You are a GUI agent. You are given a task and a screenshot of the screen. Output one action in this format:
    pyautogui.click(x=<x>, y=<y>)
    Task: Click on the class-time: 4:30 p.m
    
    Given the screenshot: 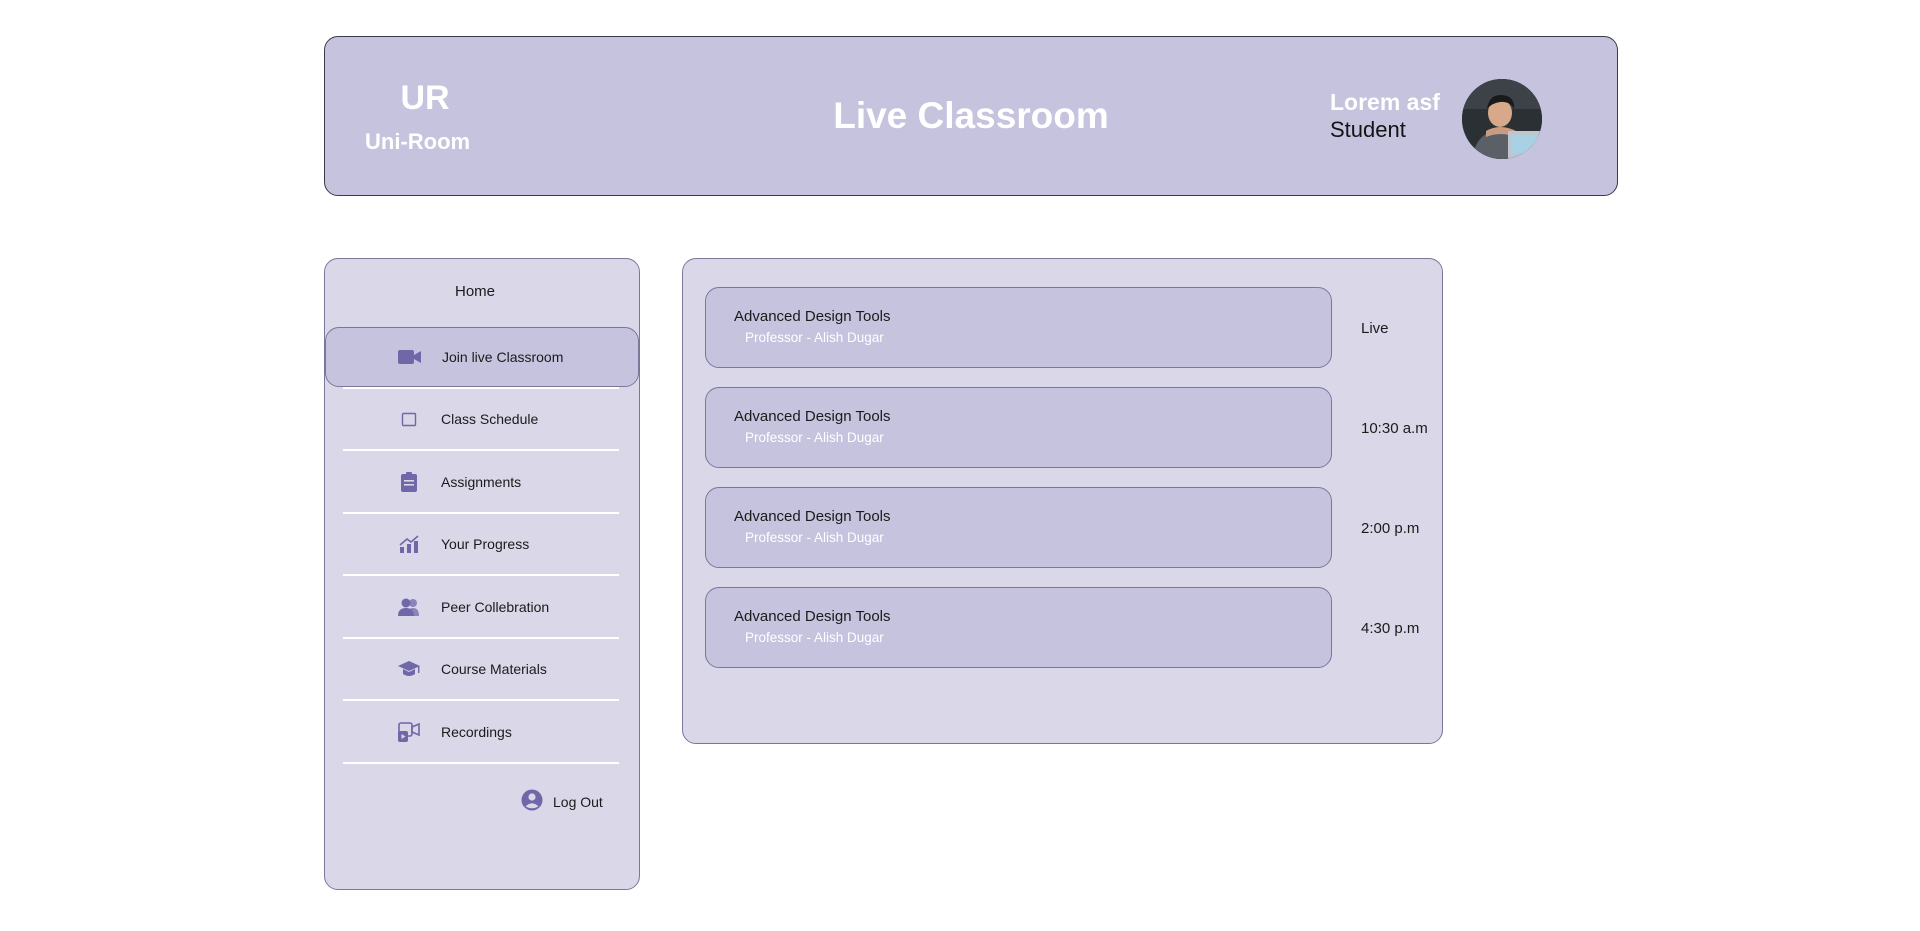 What is the action you would take?
    pyautogui.click(x=1390, y=628)
    